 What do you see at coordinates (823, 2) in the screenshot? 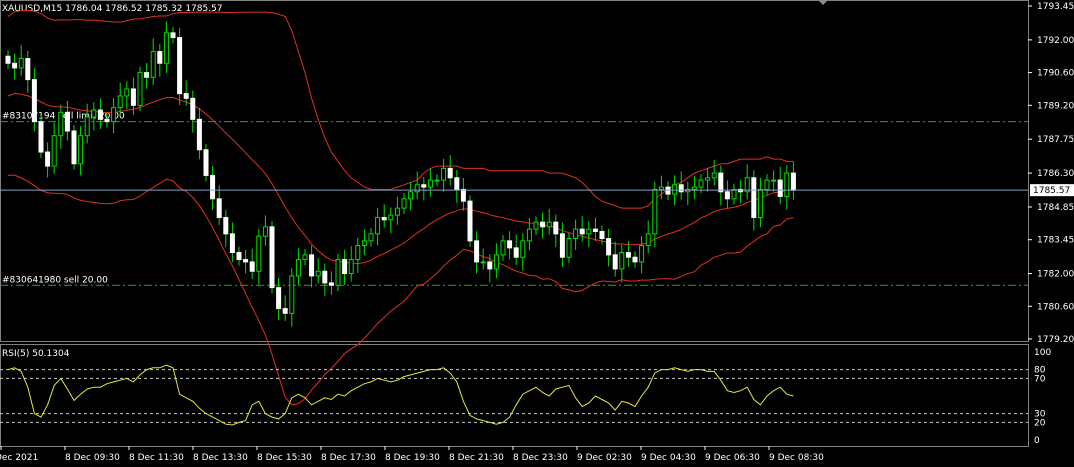
I see `chart-shift-marker-icon` at bounding box center [823, 2].